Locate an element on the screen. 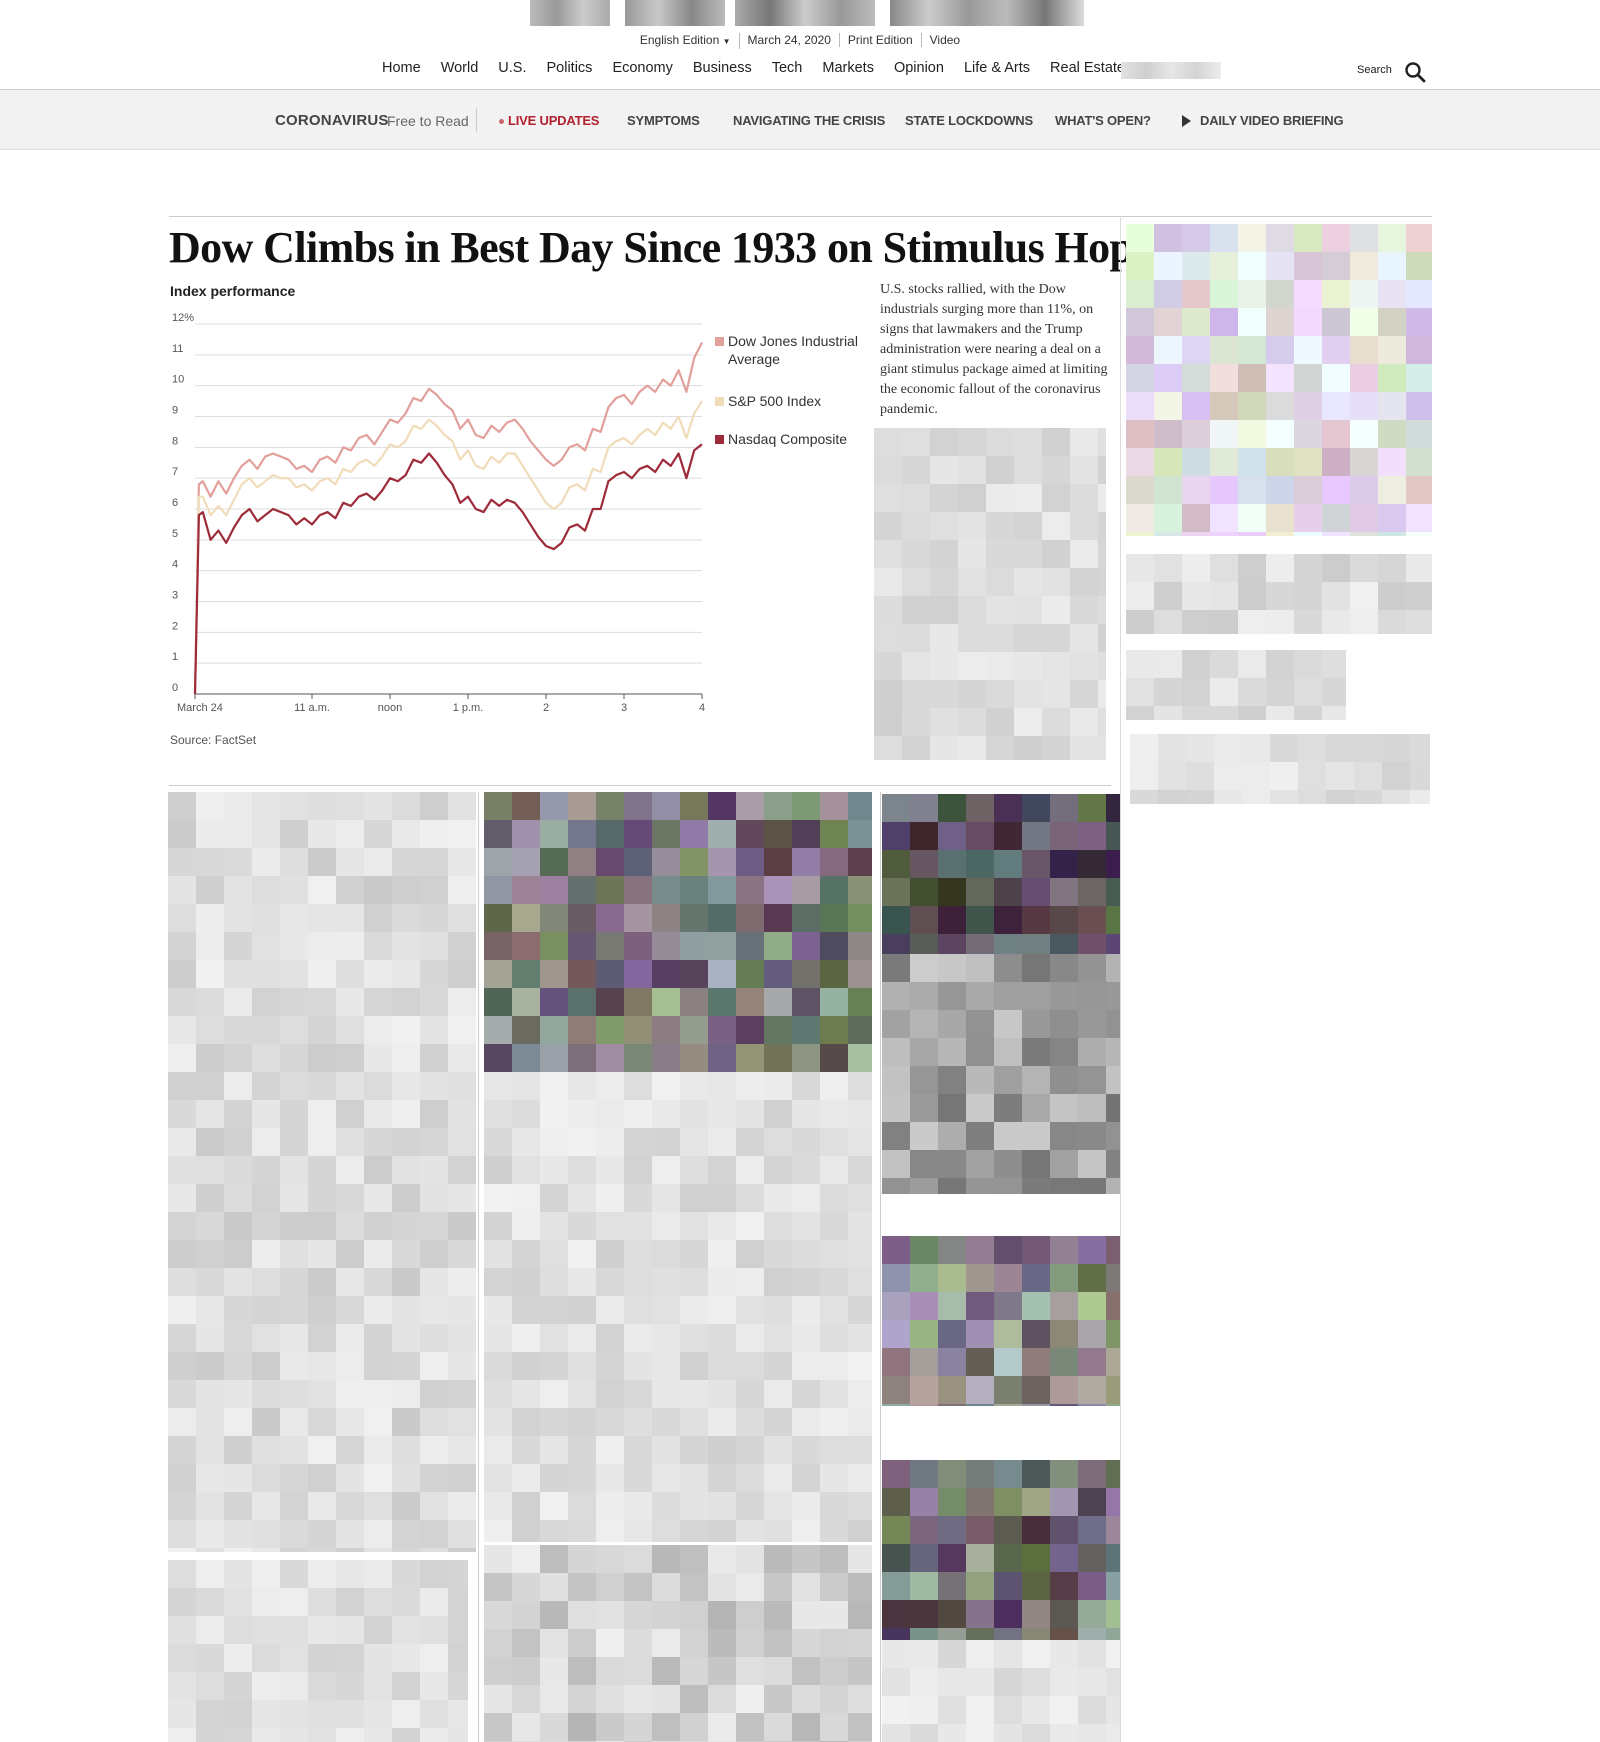 This screenshot has height=1742, width=1600. chevron-down-icon: ▼ is located at coordinates (726, 41).